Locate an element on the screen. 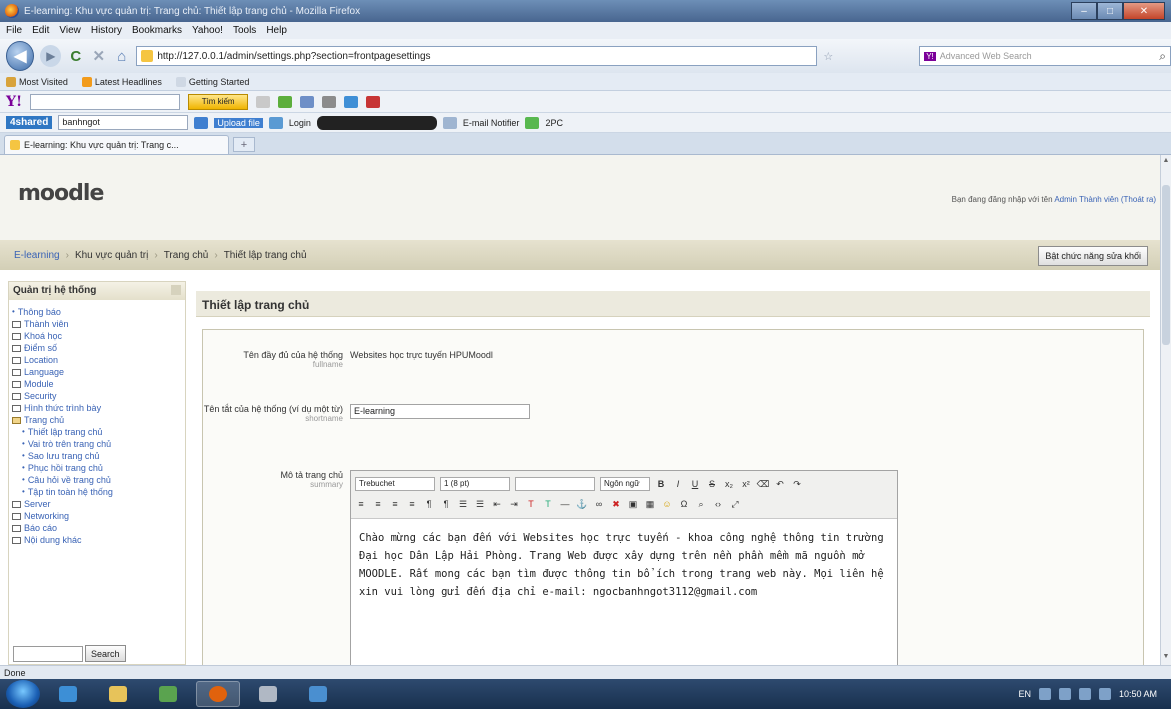 This screenshot has width=1171, height=709. yahoo-logo: Y! is located at coordinates (14, 102).